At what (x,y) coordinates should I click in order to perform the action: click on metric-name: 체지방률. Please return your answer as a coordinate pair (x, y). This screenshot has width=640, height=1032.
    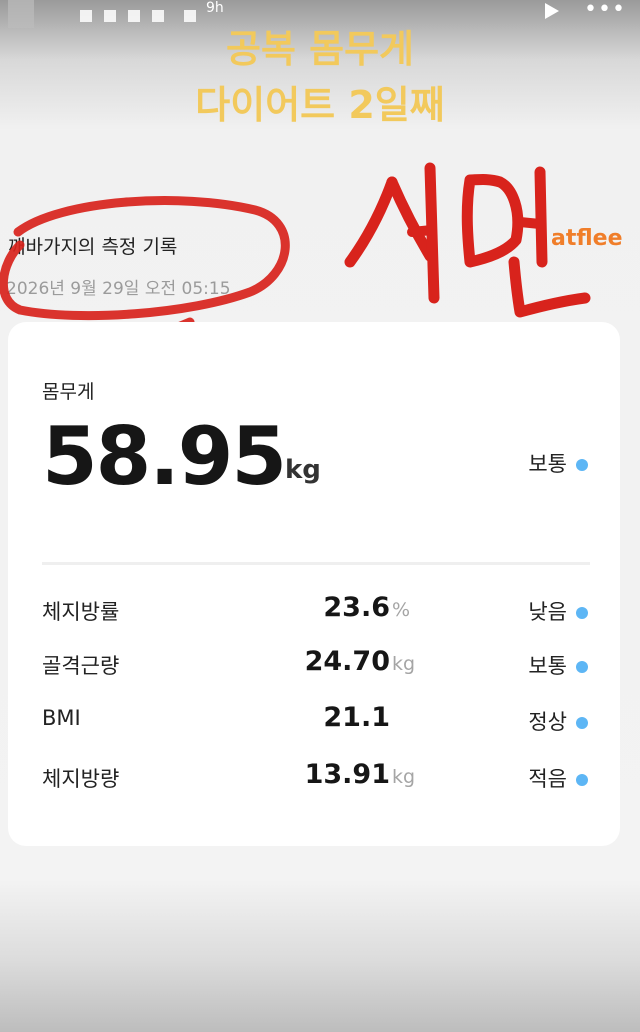
    Looking at the image, I should click on (81, 612).